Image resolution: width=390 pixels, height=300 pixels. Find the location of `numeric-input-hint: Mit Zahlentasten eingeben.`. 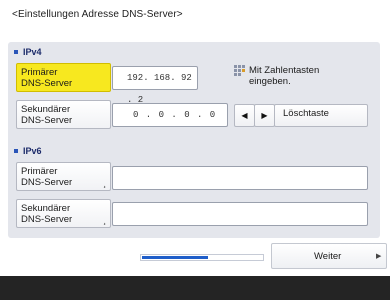

numeric-input-hint: Mit Zahlentasten eingeben. is located at coordinates (304, 76).